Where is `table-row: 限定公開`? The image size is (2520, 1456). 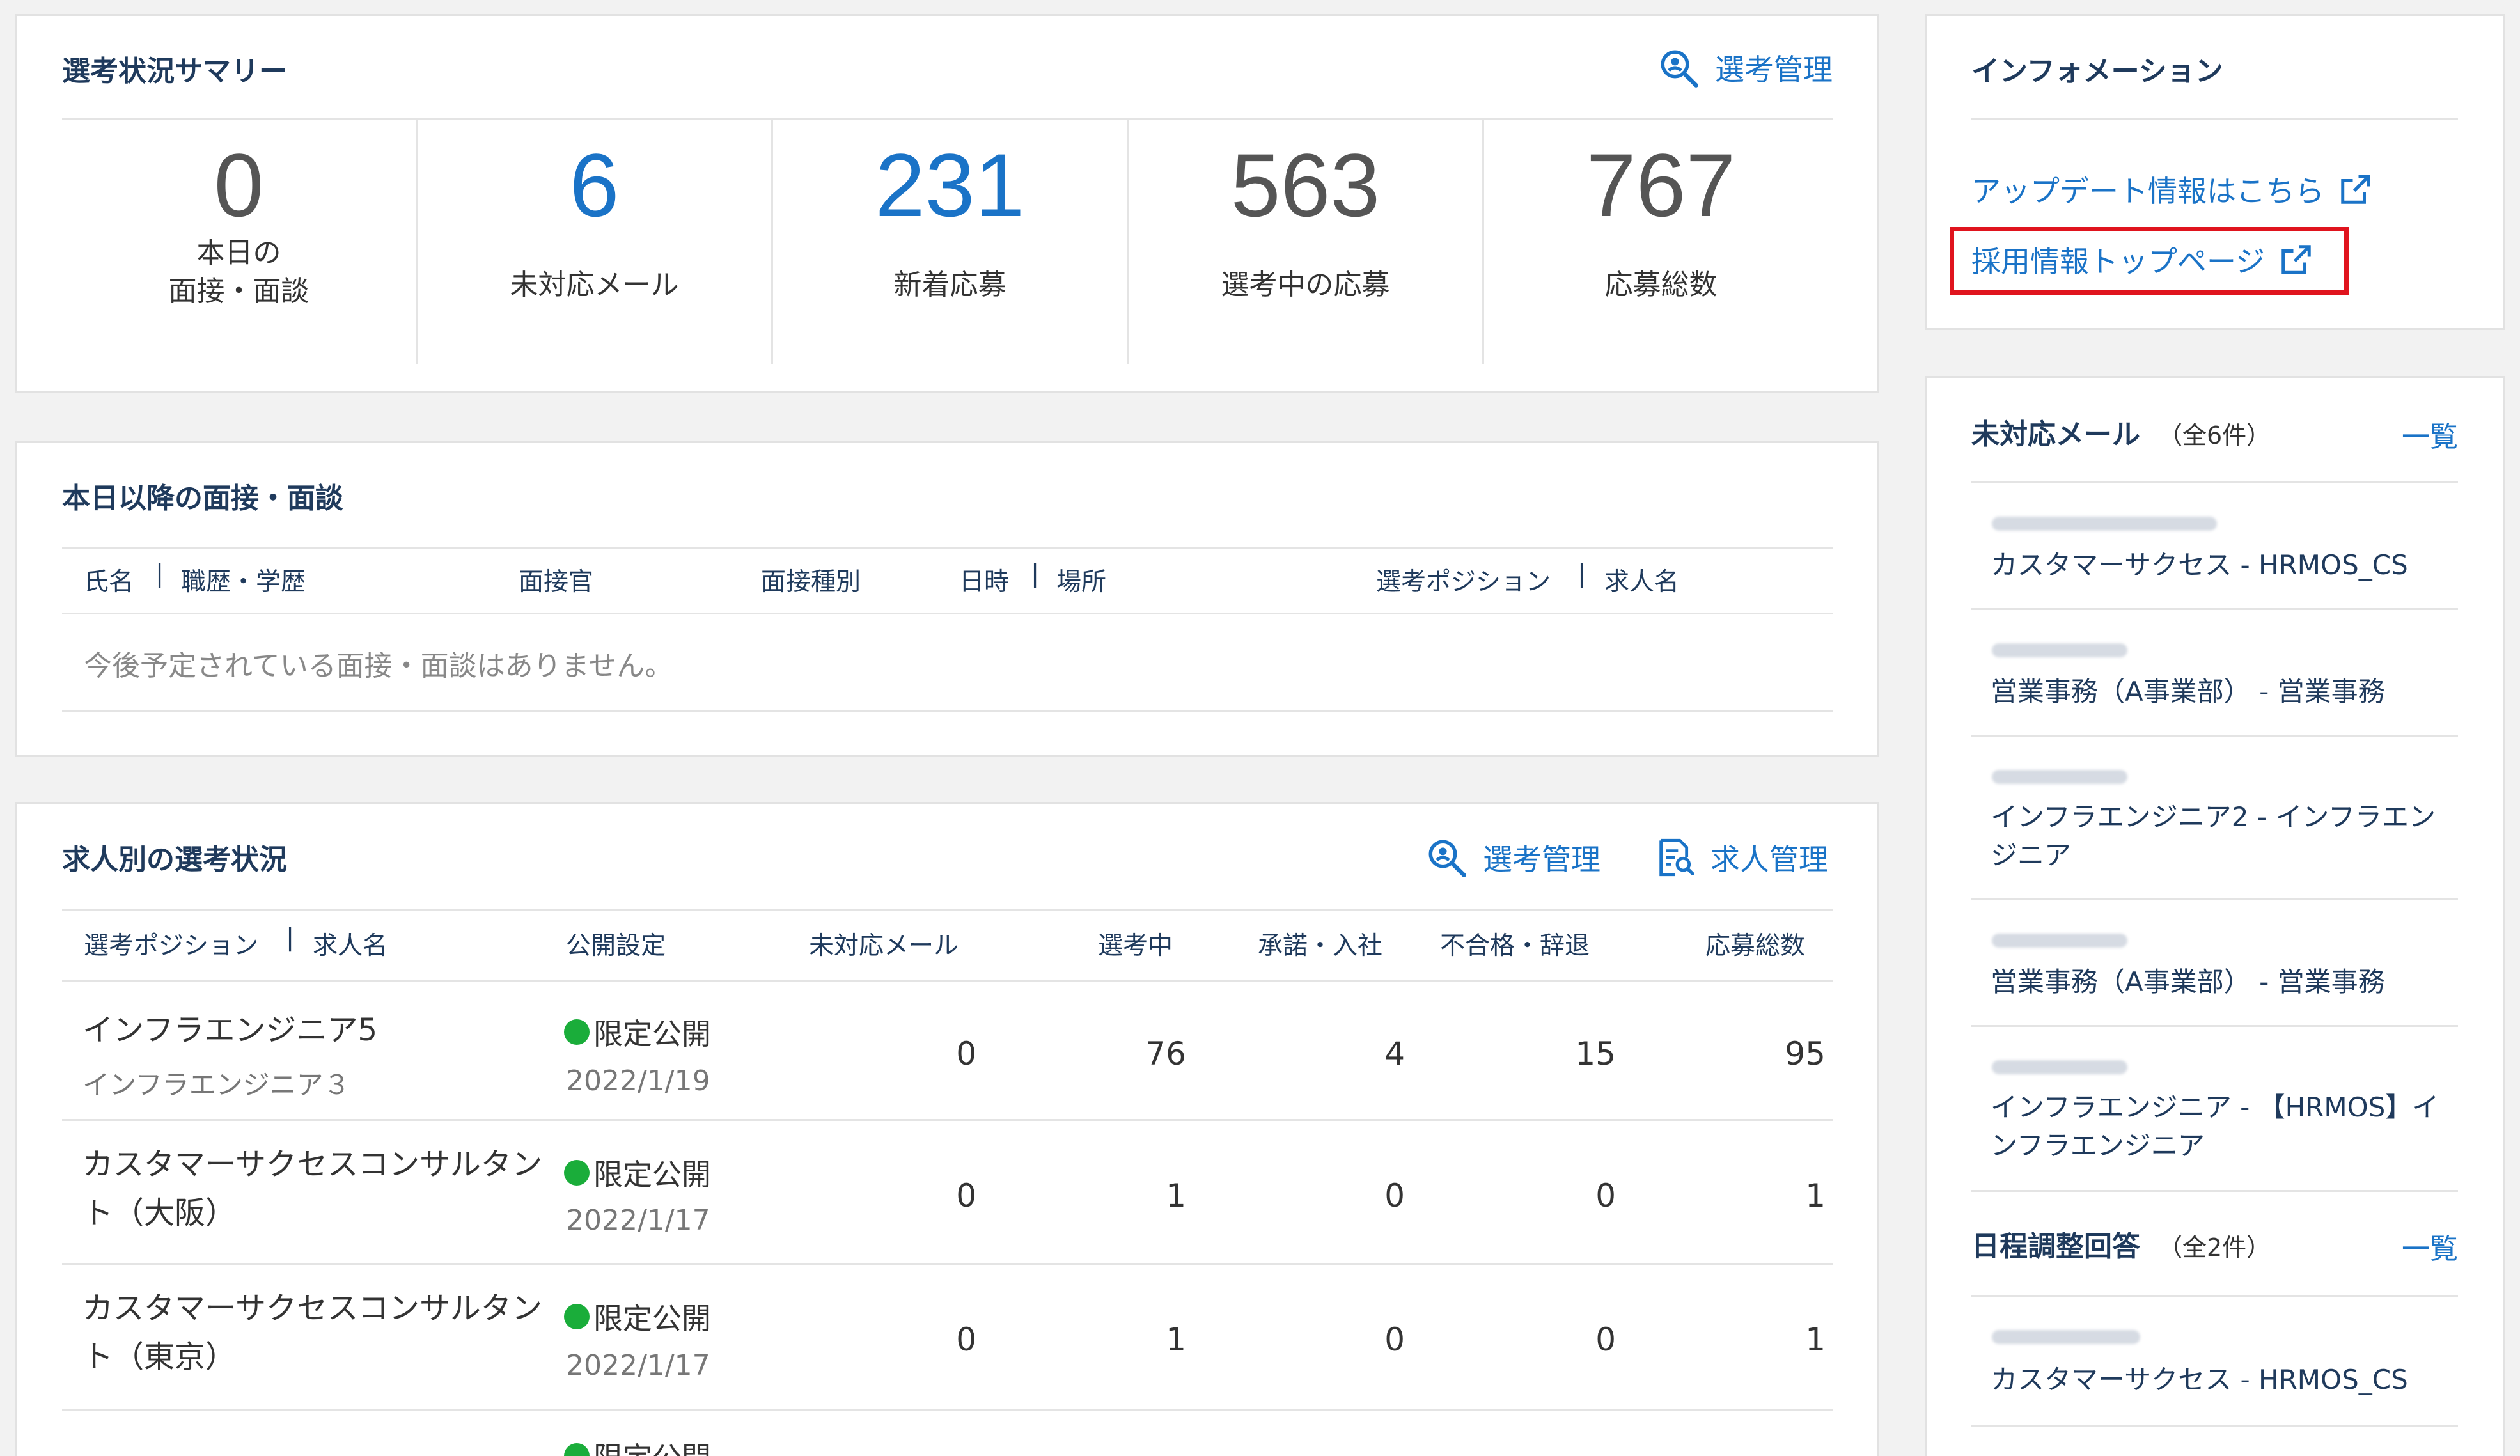 table-row: 限定公開 is located at coordinates (947, 1433).